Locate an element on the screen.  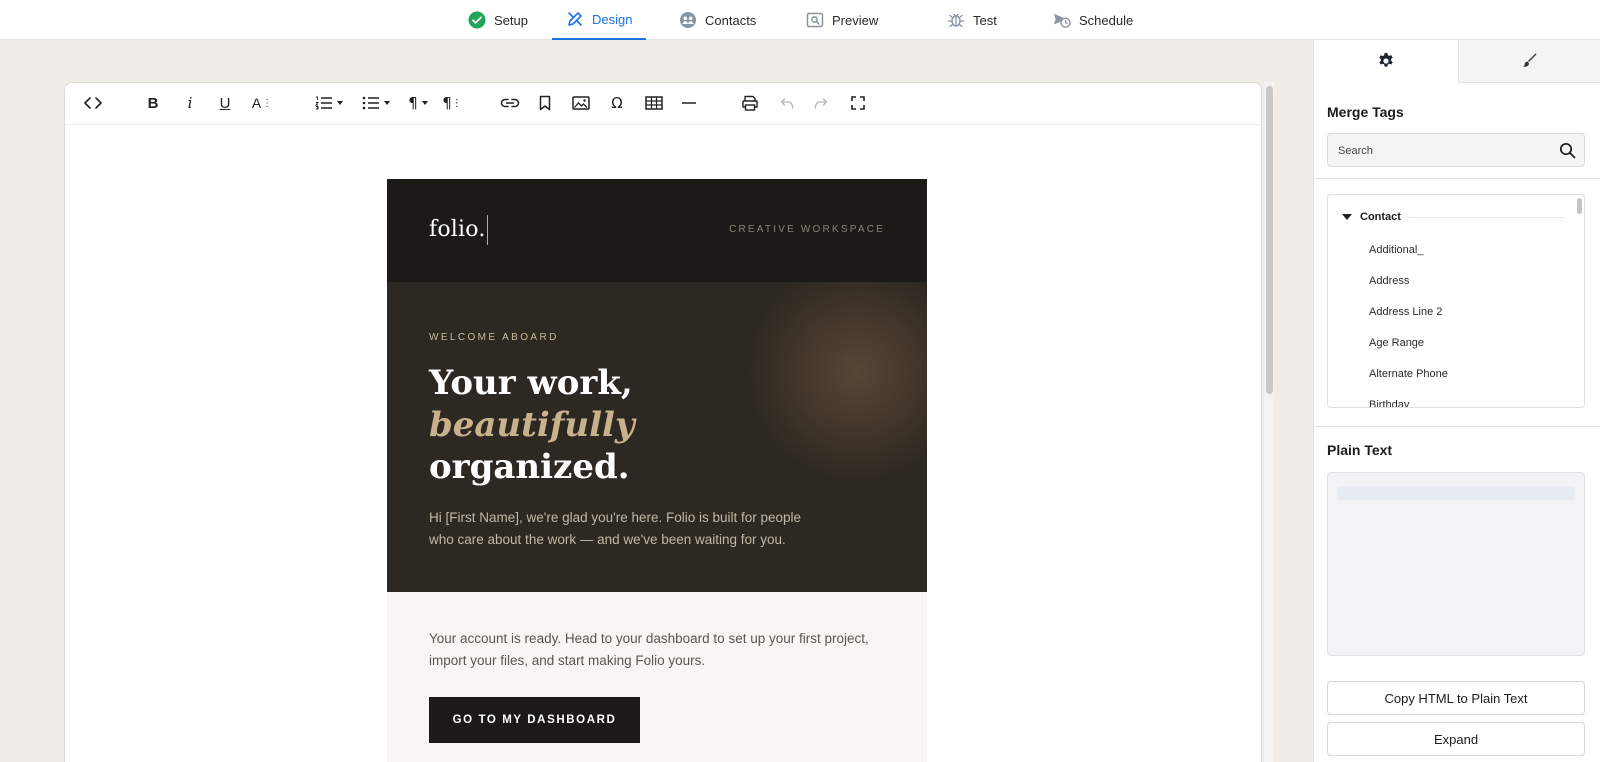
font-size-dots: ⋮ is located at coordinates (267, 103).